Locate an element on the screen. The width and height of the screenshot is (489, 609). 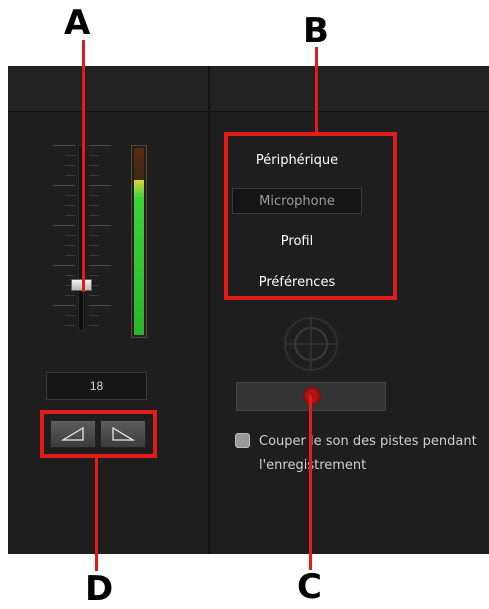
panel-divider is located at coordinates (209, 310).